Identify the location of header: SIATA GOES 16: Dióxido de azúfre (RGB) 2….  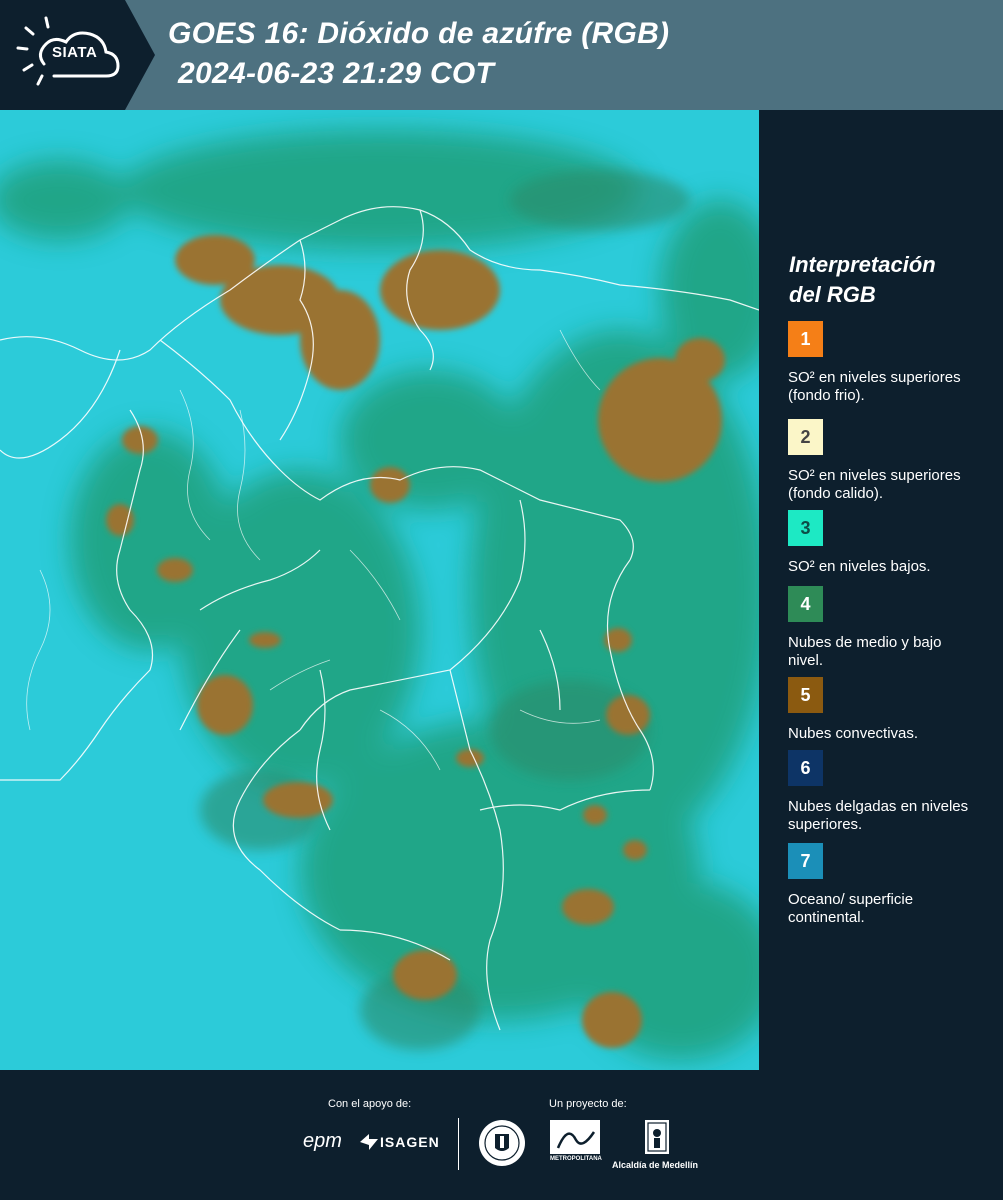
(501, 55).